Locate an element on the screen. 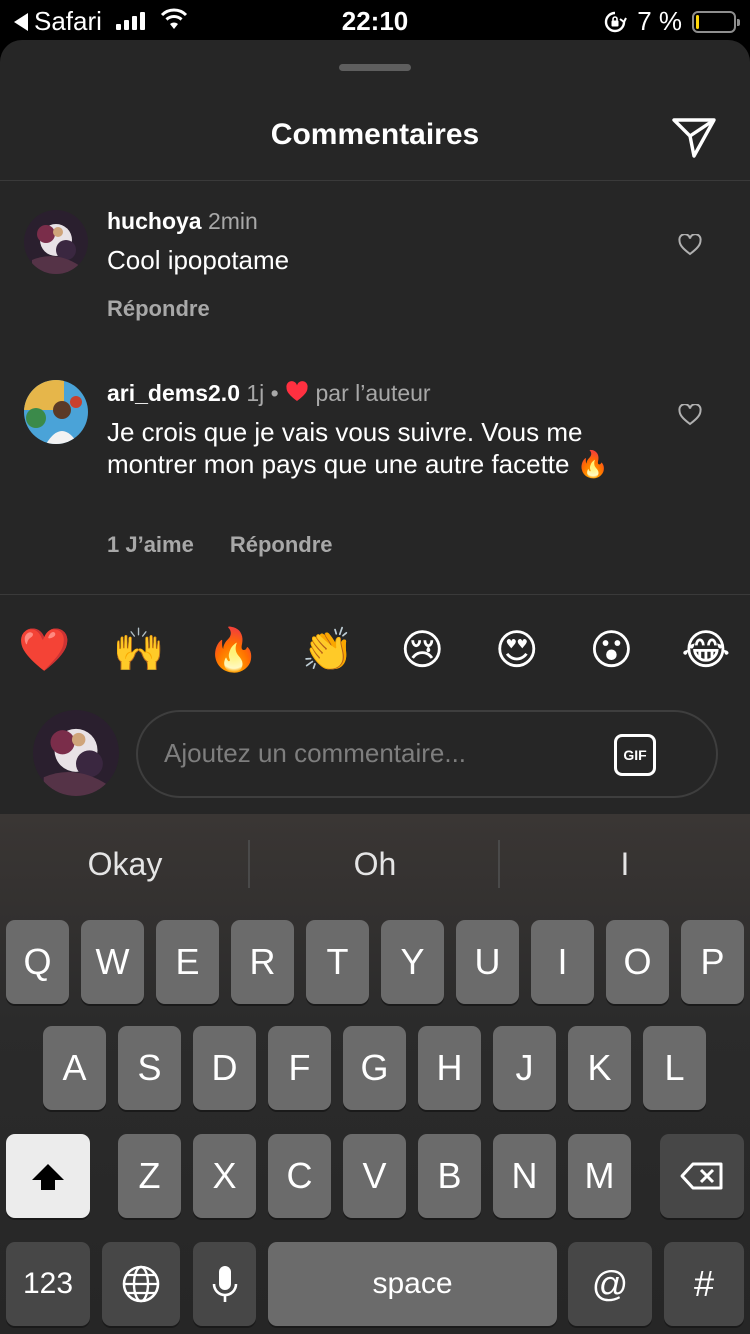 This screenshot has height=1334, width=750. key-l: L is located at coordinates (674, 1068).